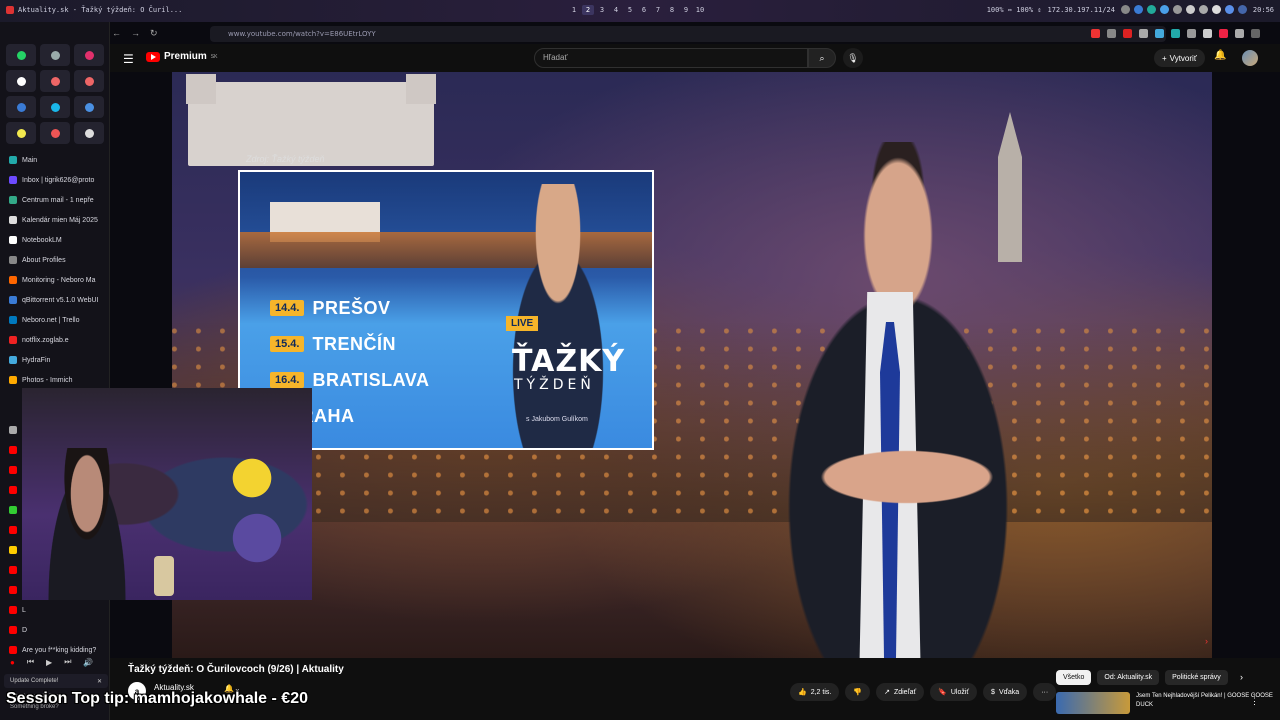 Image resolution: width=1280 pixels, height=720 pixels. What do you see at coordinates (1164, 9) in the screenshot?
I see `telegram-icon` at bounding box center [1164, 9].